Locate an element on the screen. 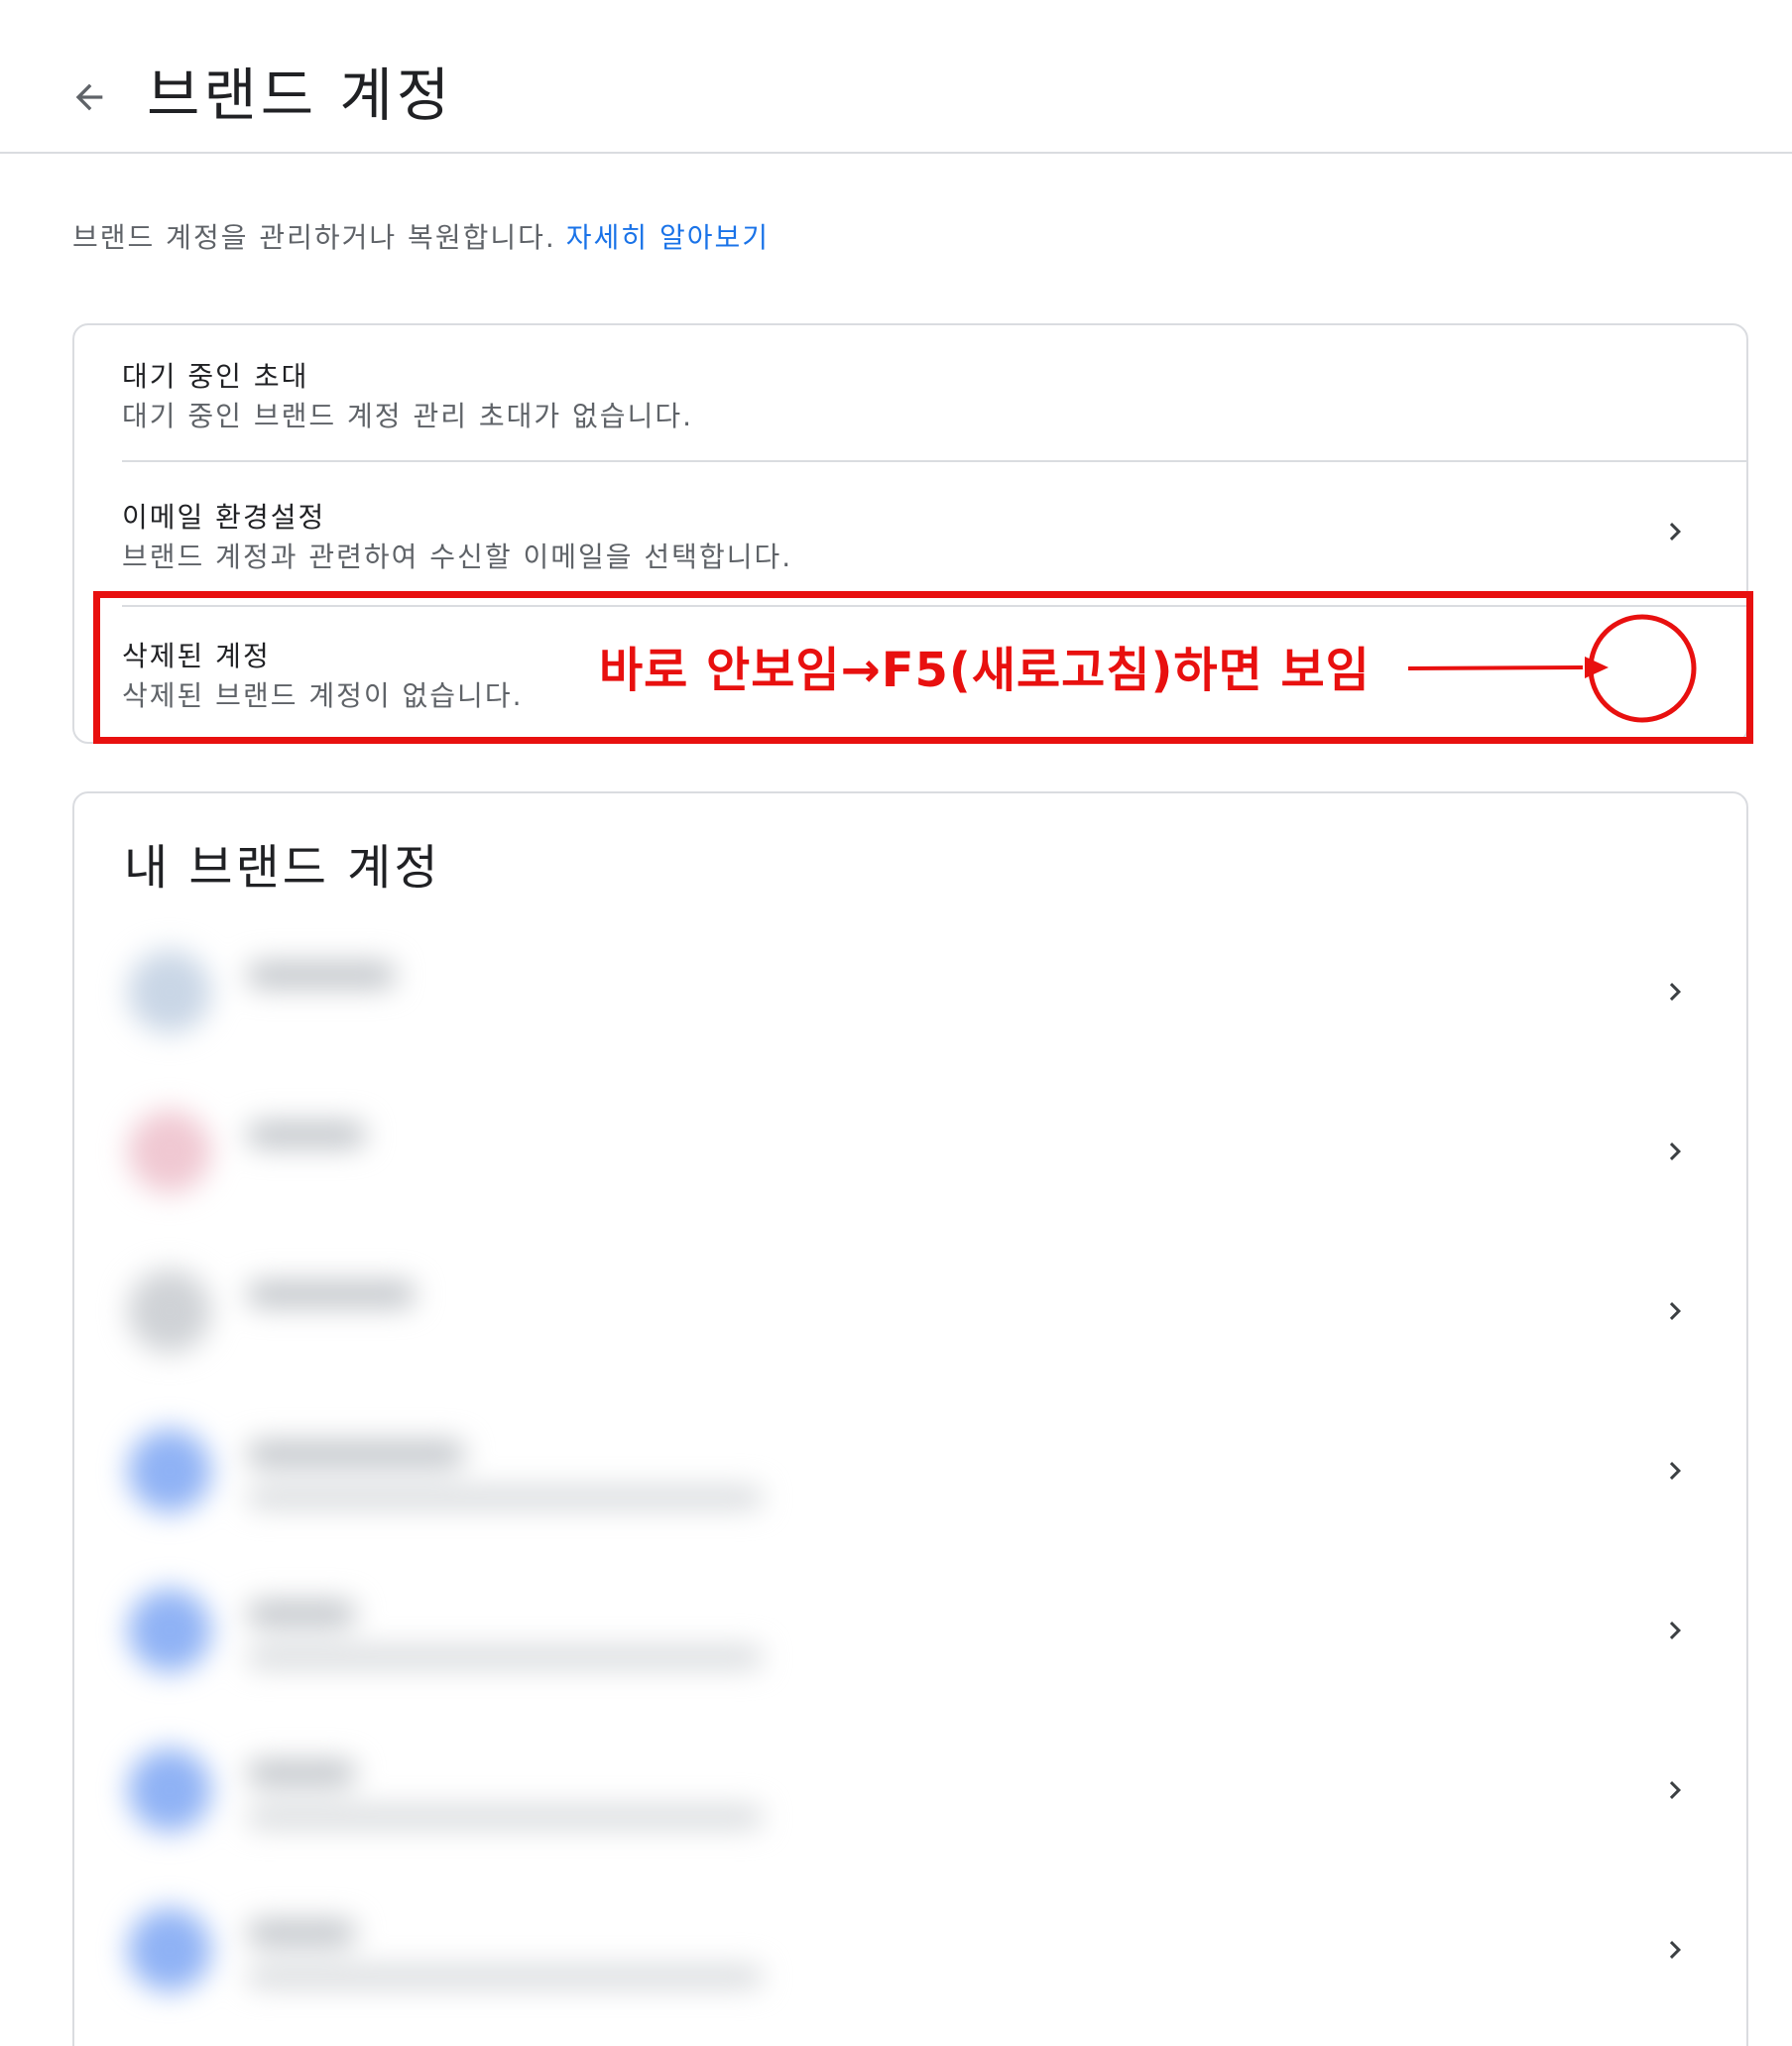 The image size is (1792, 2046). learn-more-link: 자세히 알아보기 is located at coordinates (668, 237).